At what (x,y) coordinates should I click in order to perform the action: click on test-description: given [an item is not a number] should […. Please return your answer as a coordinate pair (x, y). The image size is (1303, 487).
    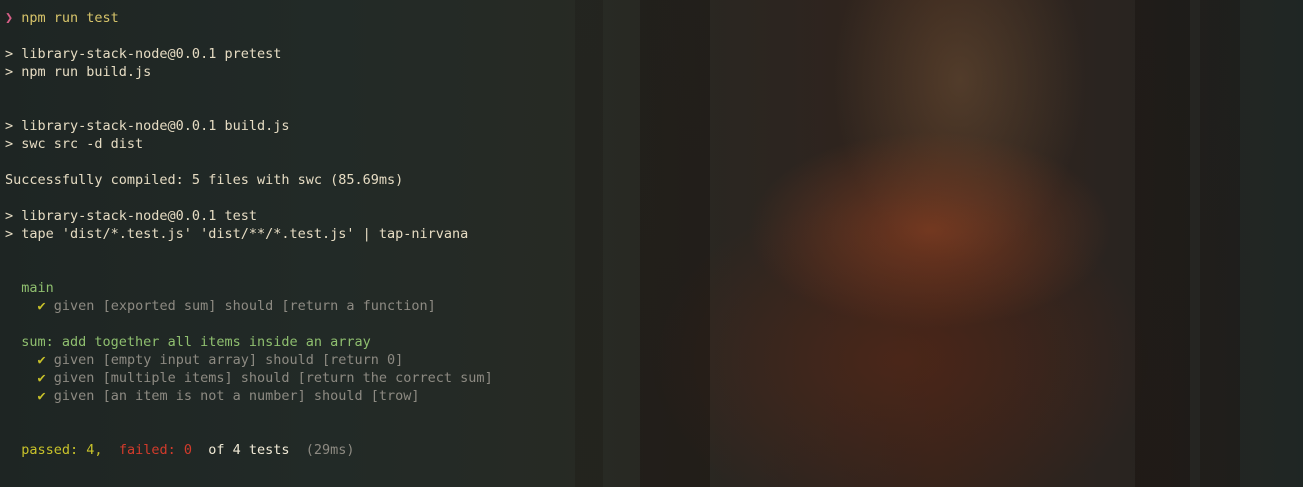
    Looking at the image, I should click on (236, 396).